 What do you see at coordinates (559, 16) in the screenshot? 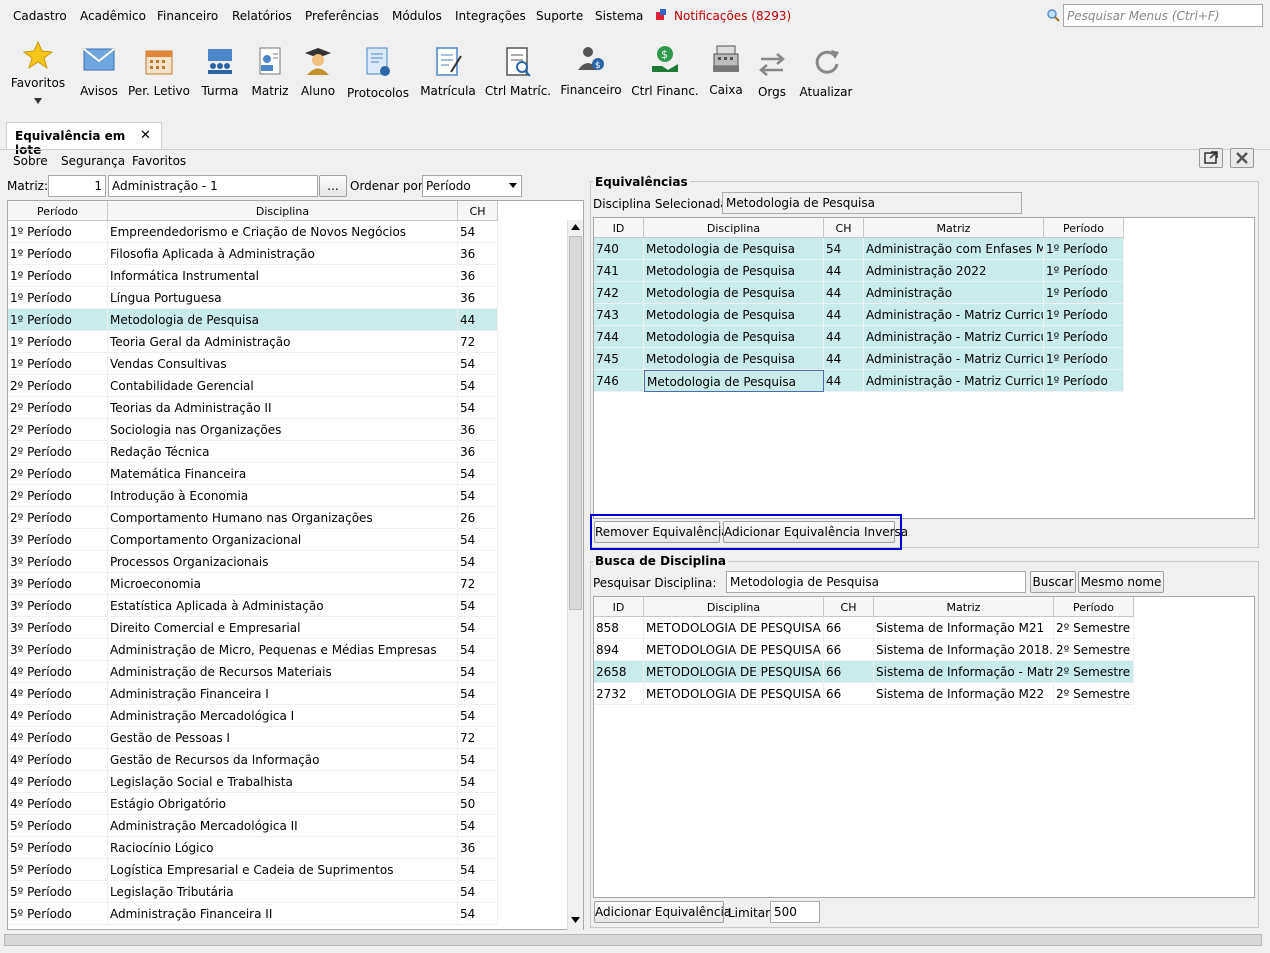
I see `menu-suporte: Suporte` at bounding box center [559, 16].